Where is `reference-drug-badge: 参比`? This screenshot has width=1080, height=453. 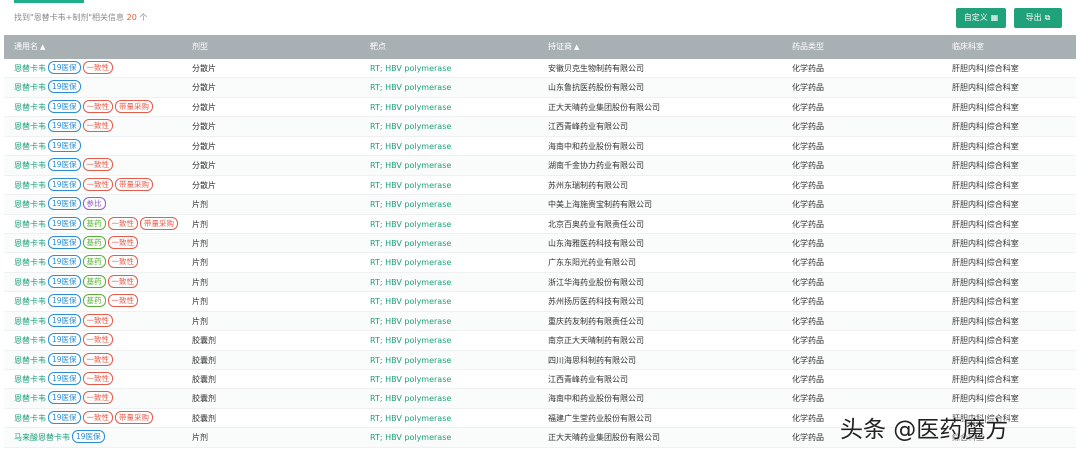 reference-drug-badge: 参比 is located at coordinates (94, 204).